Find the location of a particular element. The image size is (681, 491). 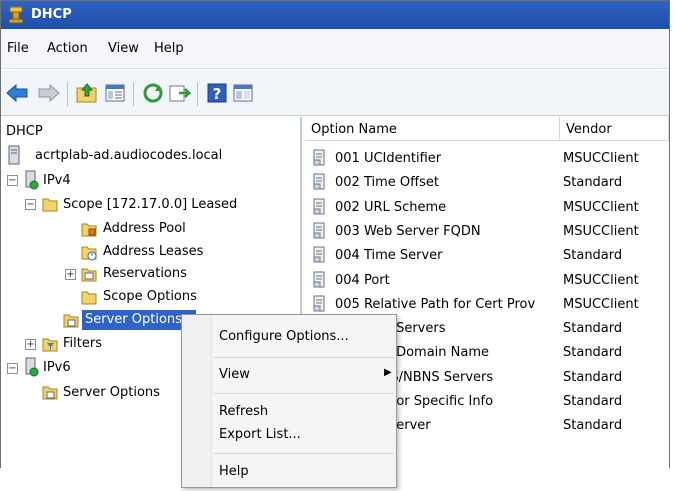

menu-help-item: Help is located at coordinates (234, 471).